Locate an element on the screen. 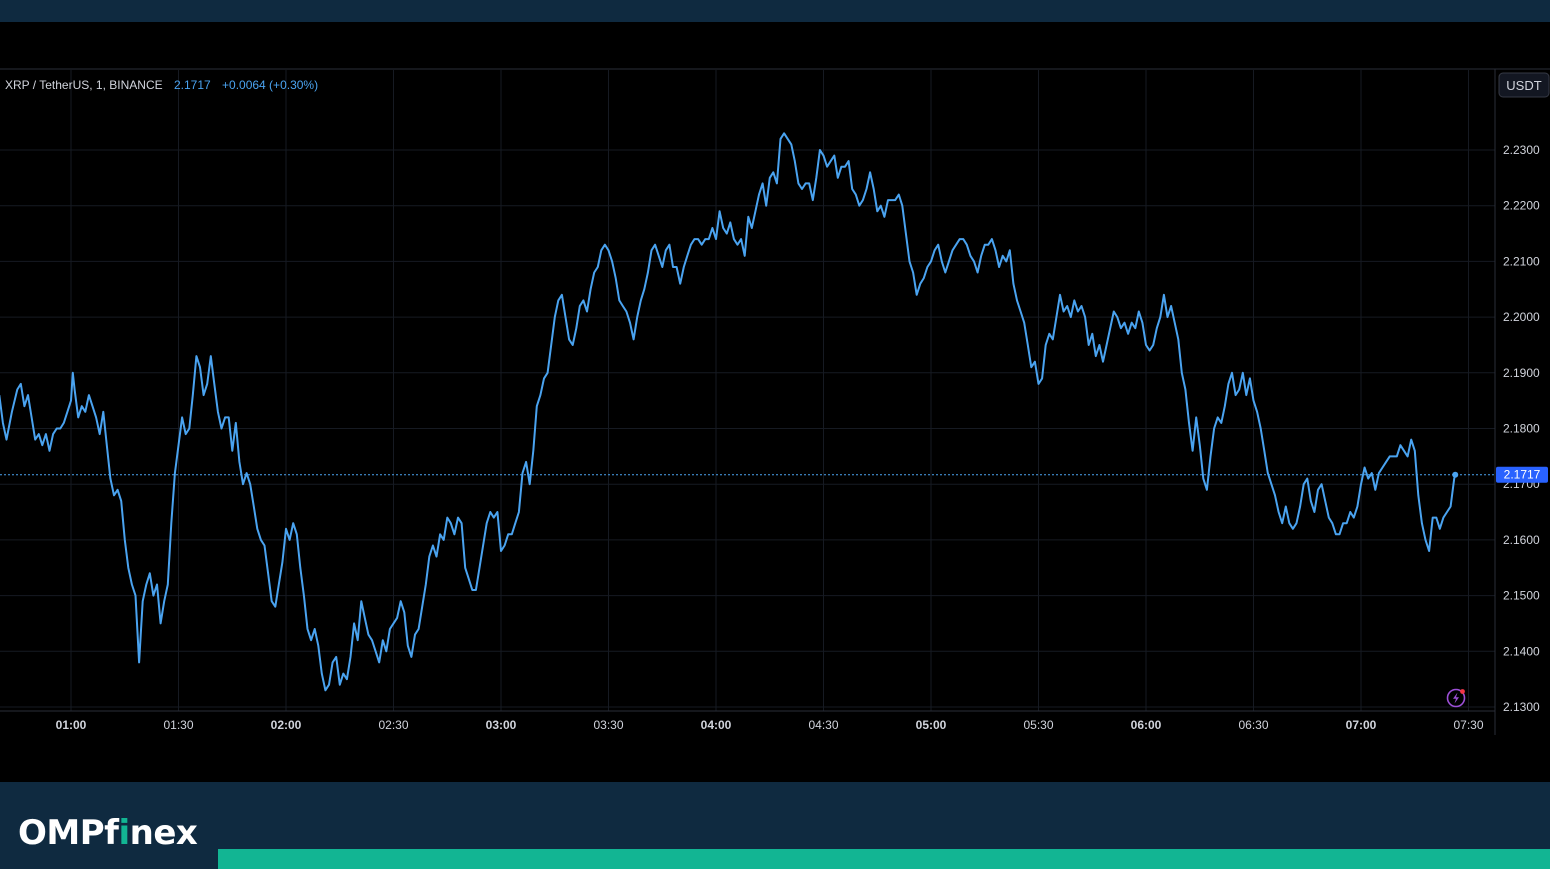  last-price-badge-label: 2.1717 is located at coordinates (1522, 475).